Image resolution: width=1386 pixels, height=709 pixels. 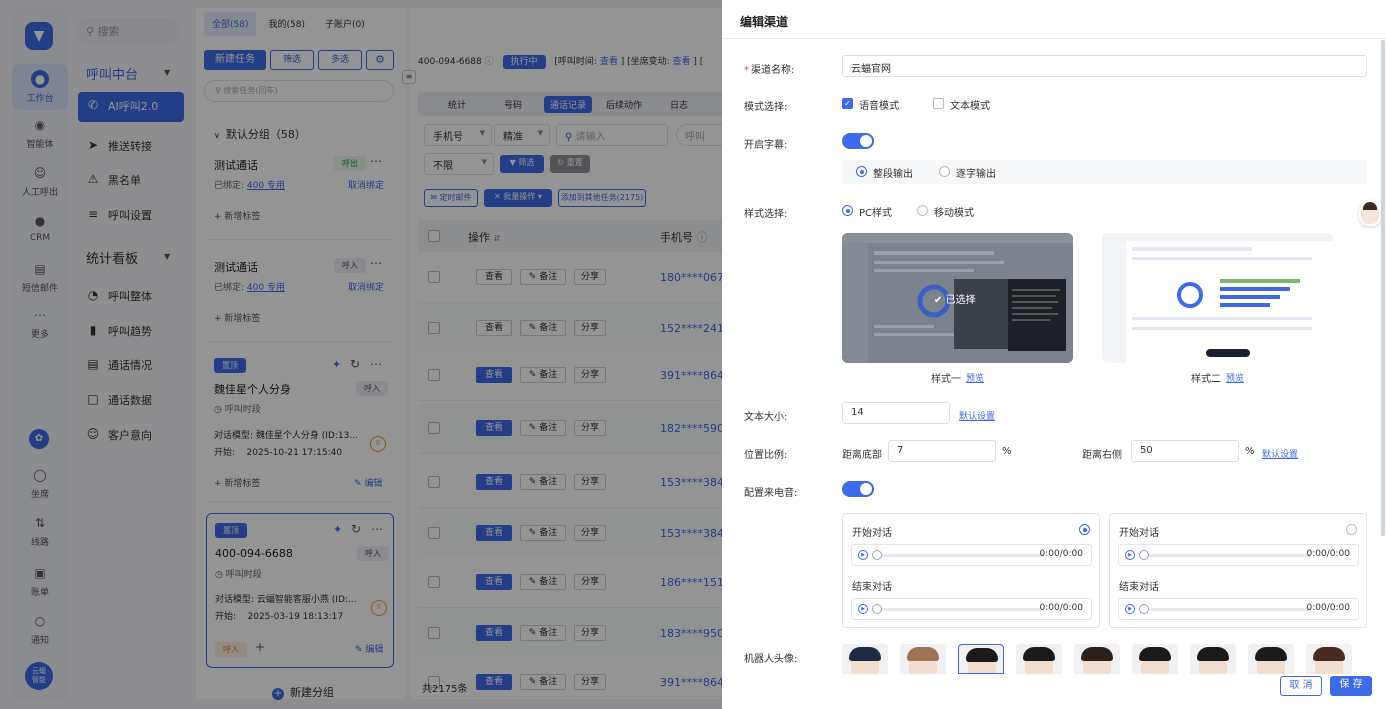 What do you see at coordinates (954, 213) in the screenshot?
I see `mobile-style-label: 移动模式` at bounding box center [954, 213].